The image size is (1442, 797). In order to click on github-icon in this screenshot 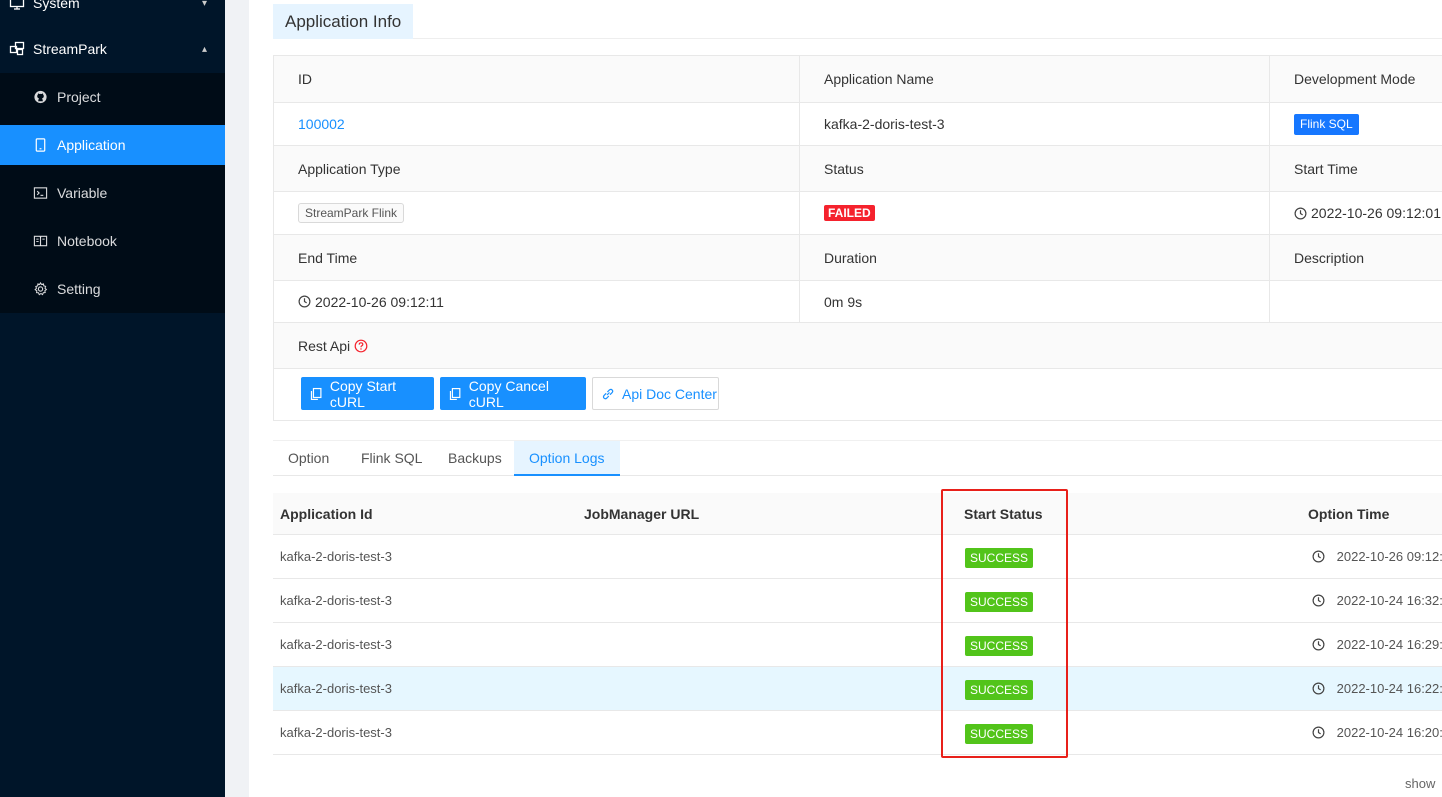, I will do `click(40, 97)`.